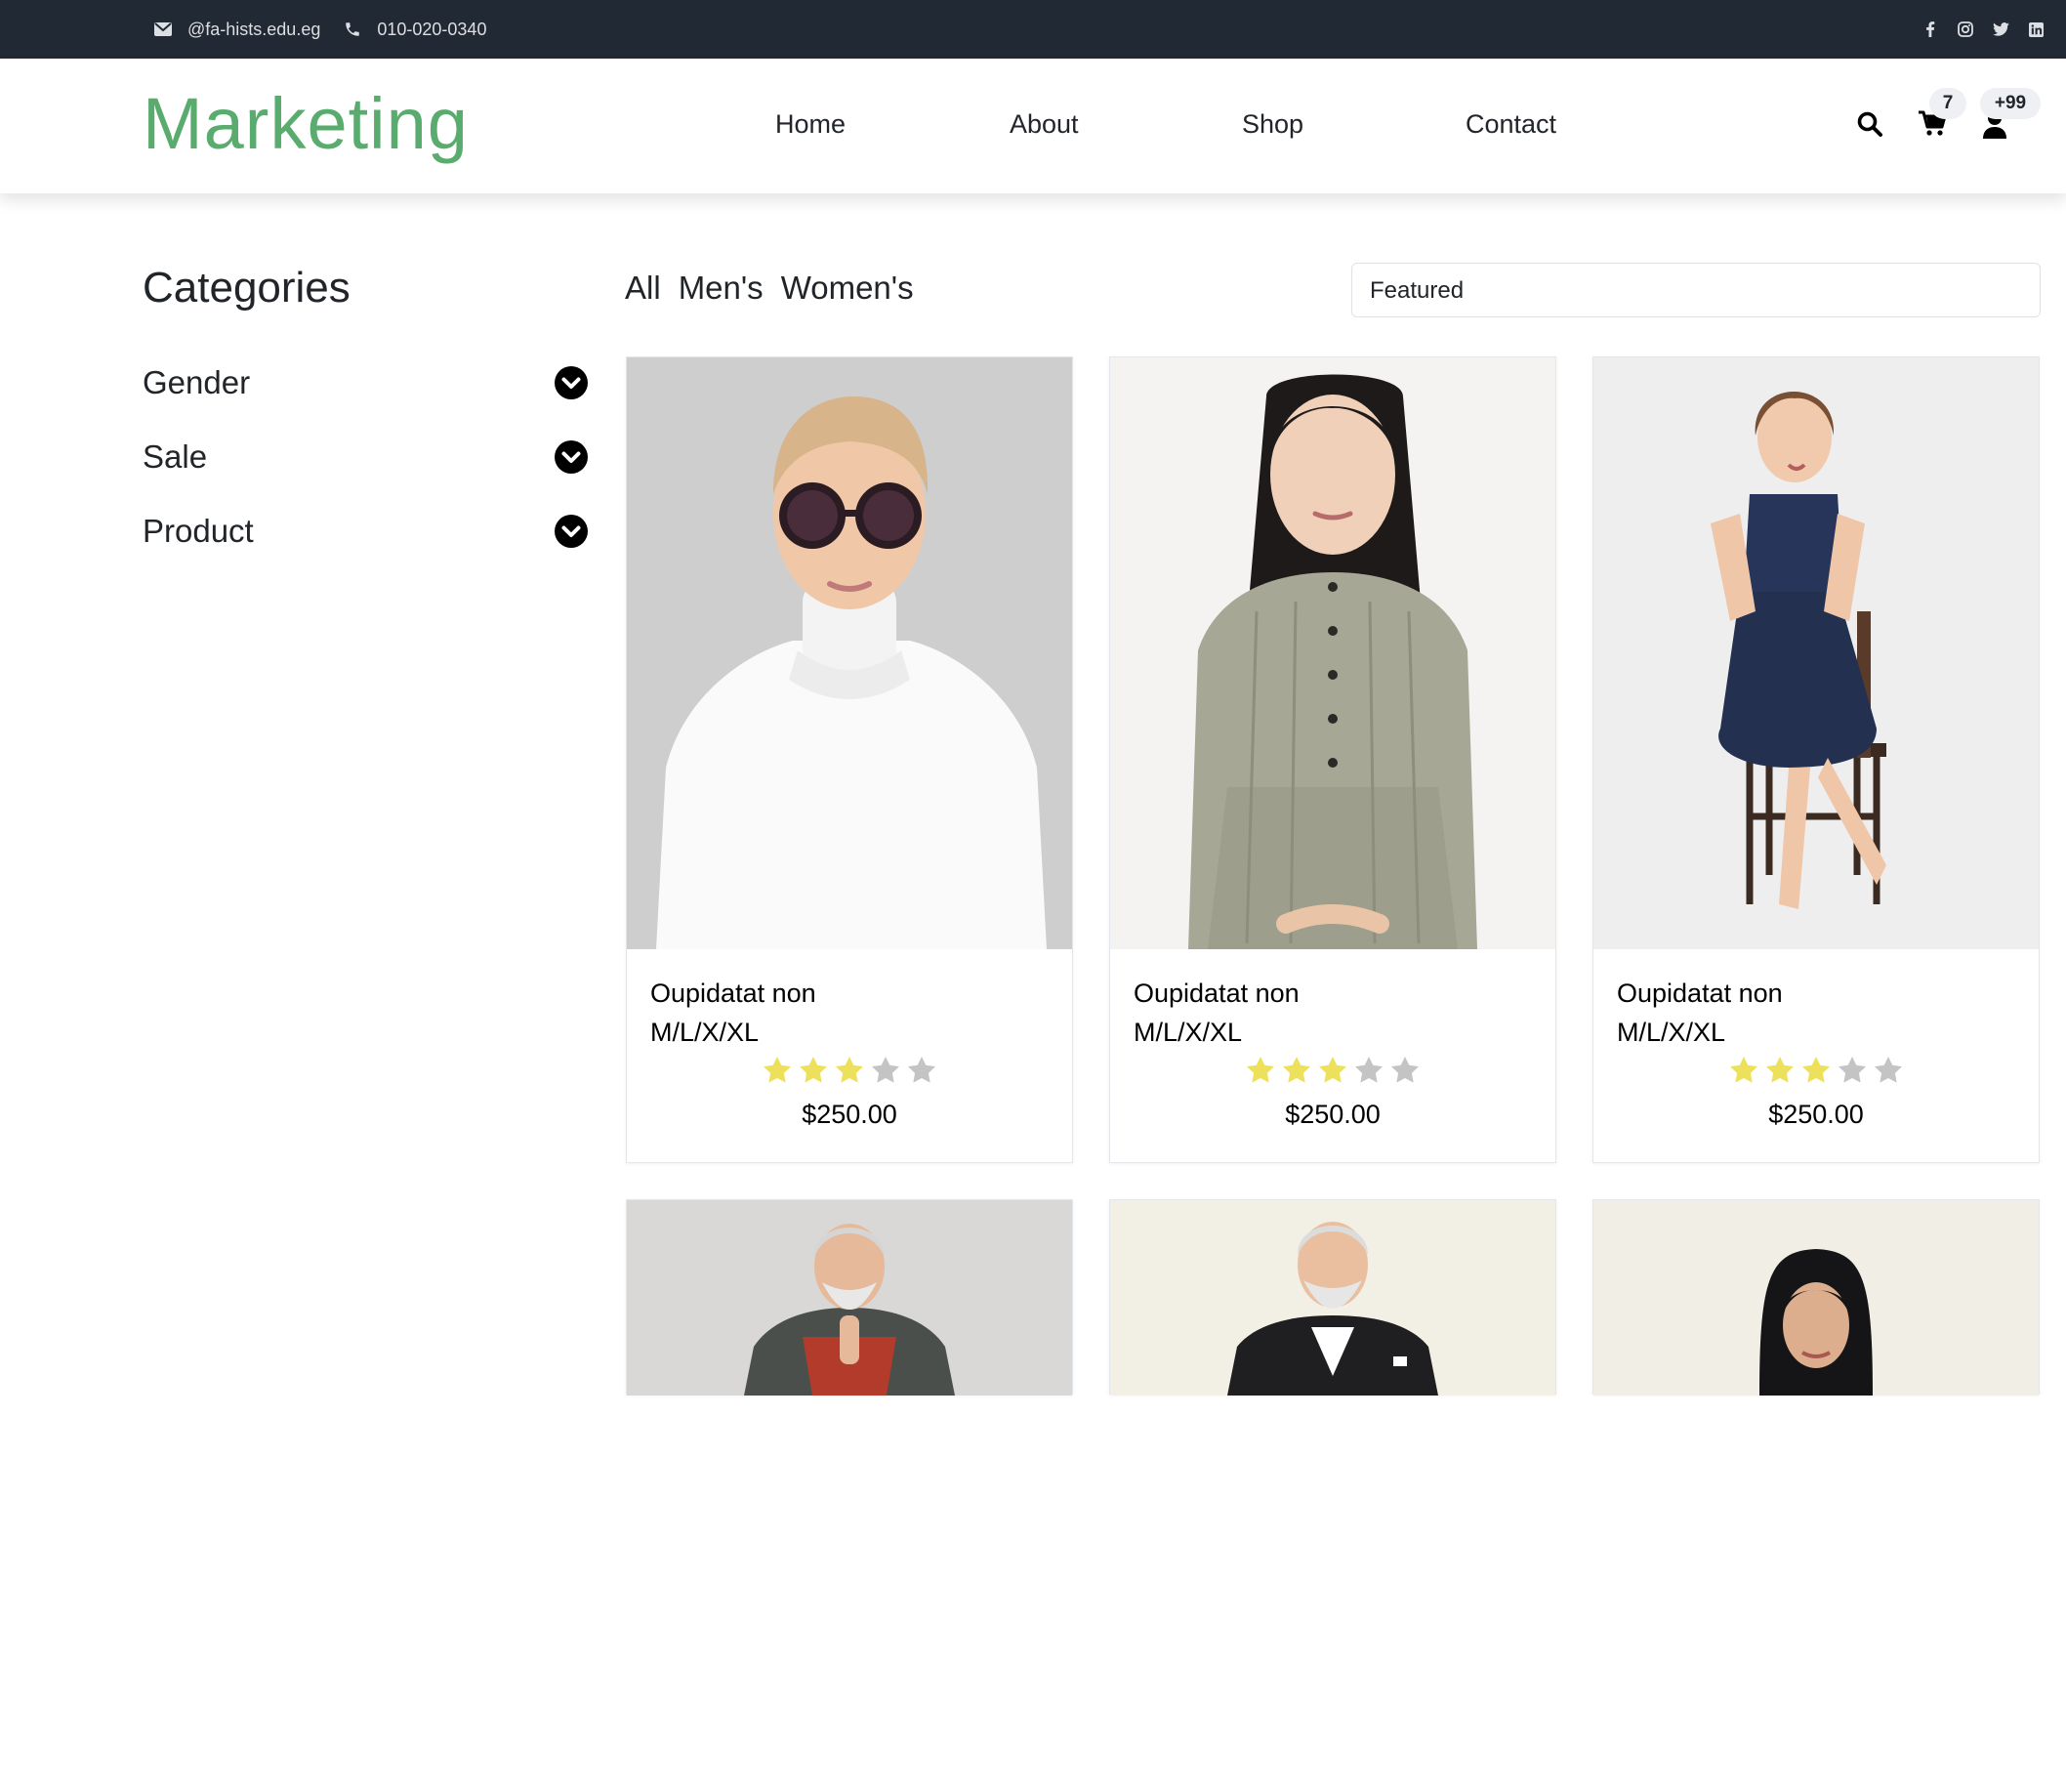  What do you see at coordinates (197, 382) in the screenshot?
I see `category-label: Gender` at bounding box center [197, 382].